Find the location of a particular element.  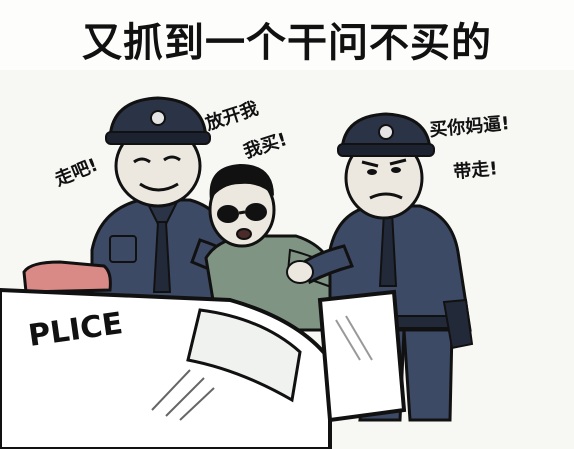

suspect-sunglasses-right is located at coordinates (256, 212).